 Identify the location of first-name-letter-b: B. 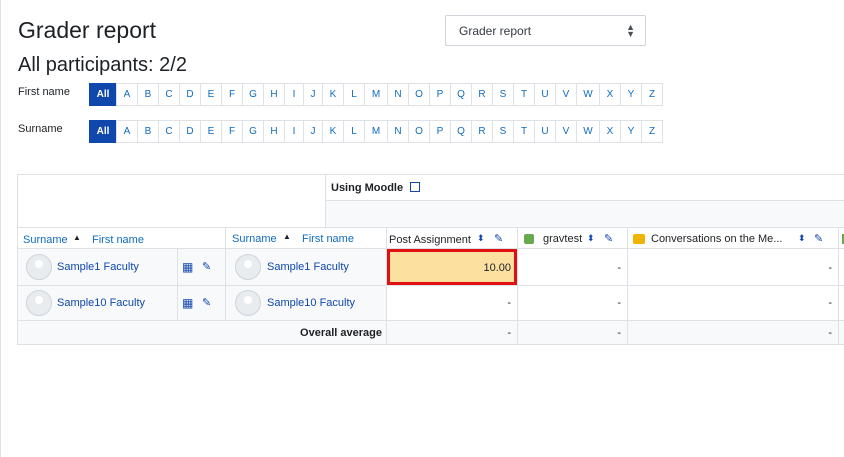
(148, 94).